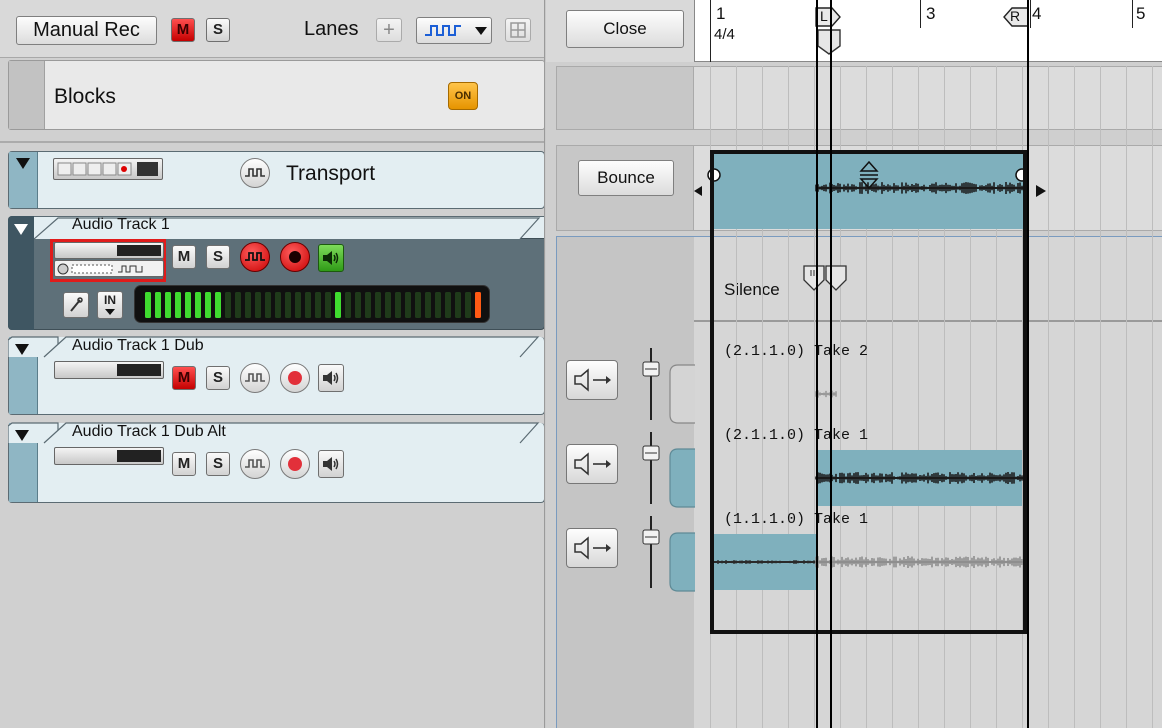  Describe the element at coordinates (463, 96) in the screenshot. I see `blocks-on-toggle: ON` at that location.